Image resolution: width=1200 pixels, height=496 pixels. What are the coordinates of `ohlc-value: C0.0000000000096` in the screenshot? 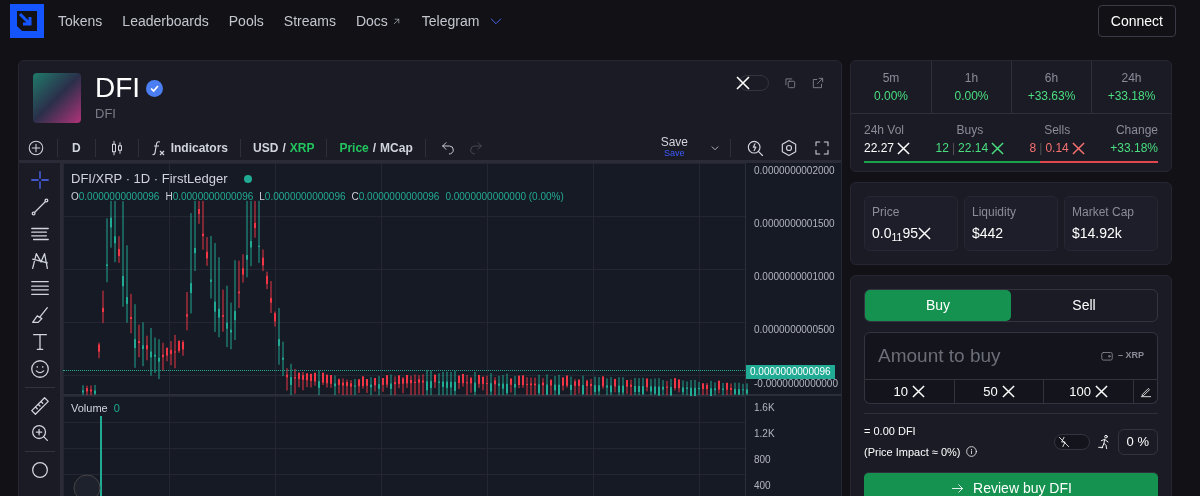 It's located at (395, 196).